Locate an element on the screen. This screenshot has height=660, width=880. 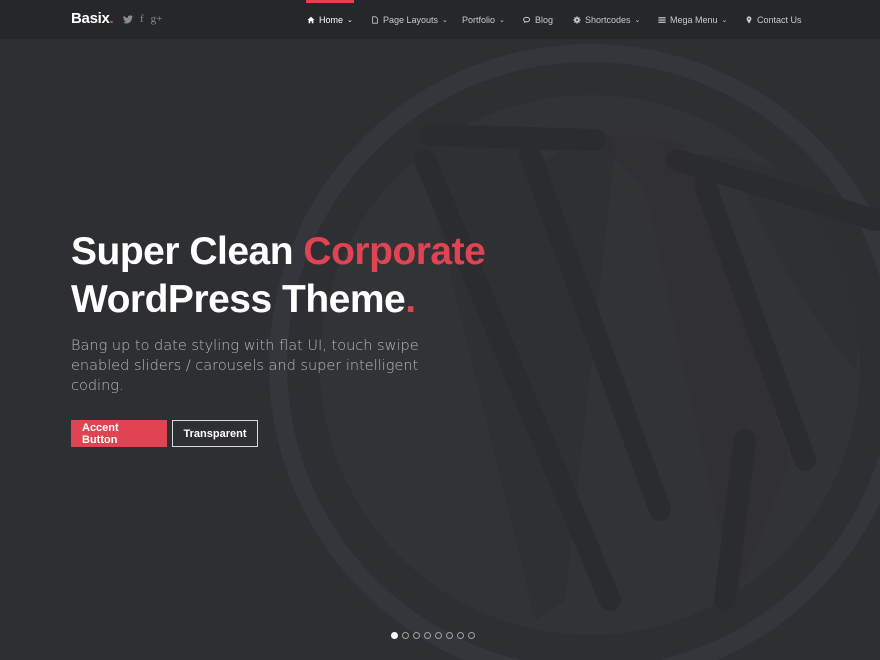
nav-item-shortcodes: Shortcodes ⌄ is located at coordinates (606, 19).